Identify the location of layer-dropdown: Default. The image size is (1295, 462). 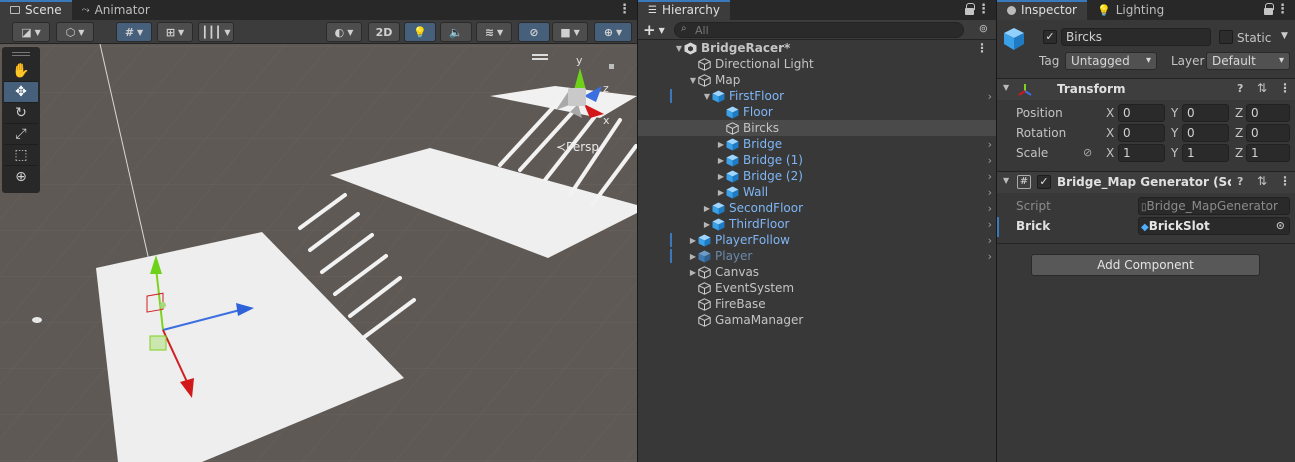
(1248, 61).